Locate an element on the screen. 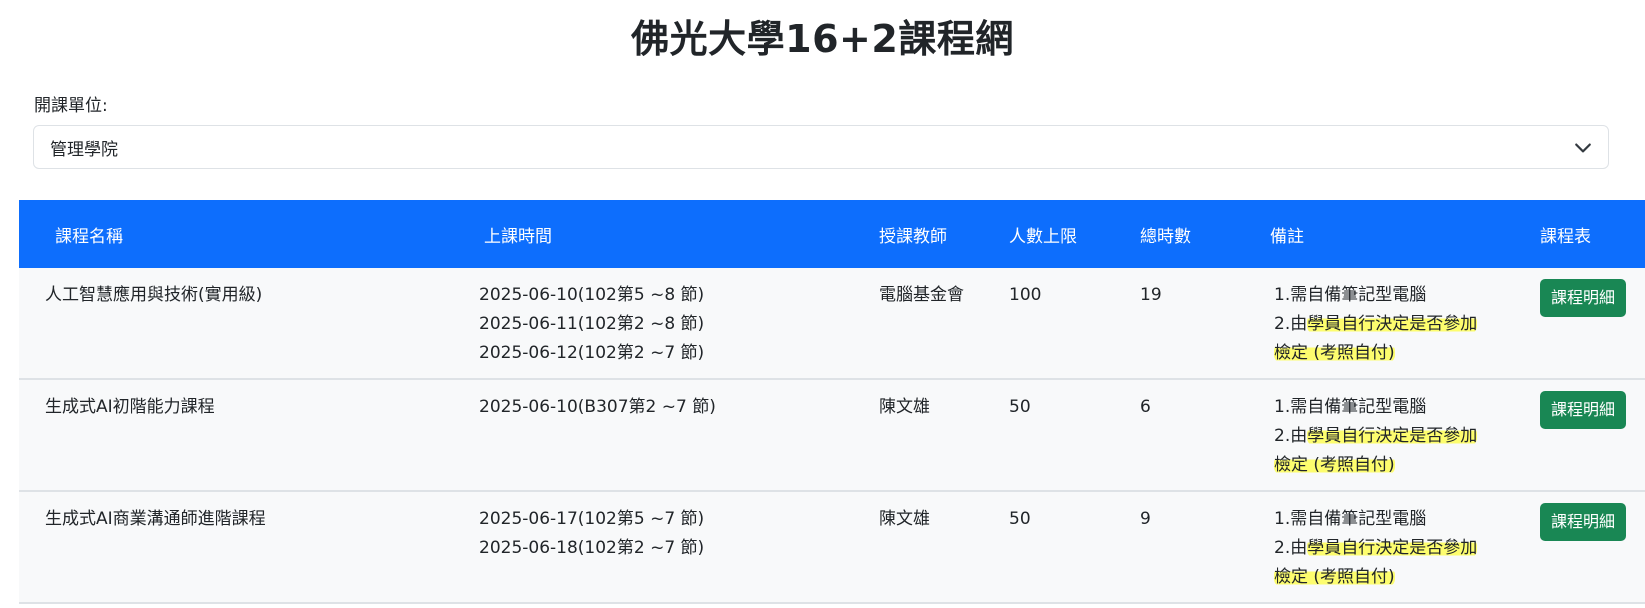  page-title: 佛光大學16+2課程網 is located at coordinates (822, 39).